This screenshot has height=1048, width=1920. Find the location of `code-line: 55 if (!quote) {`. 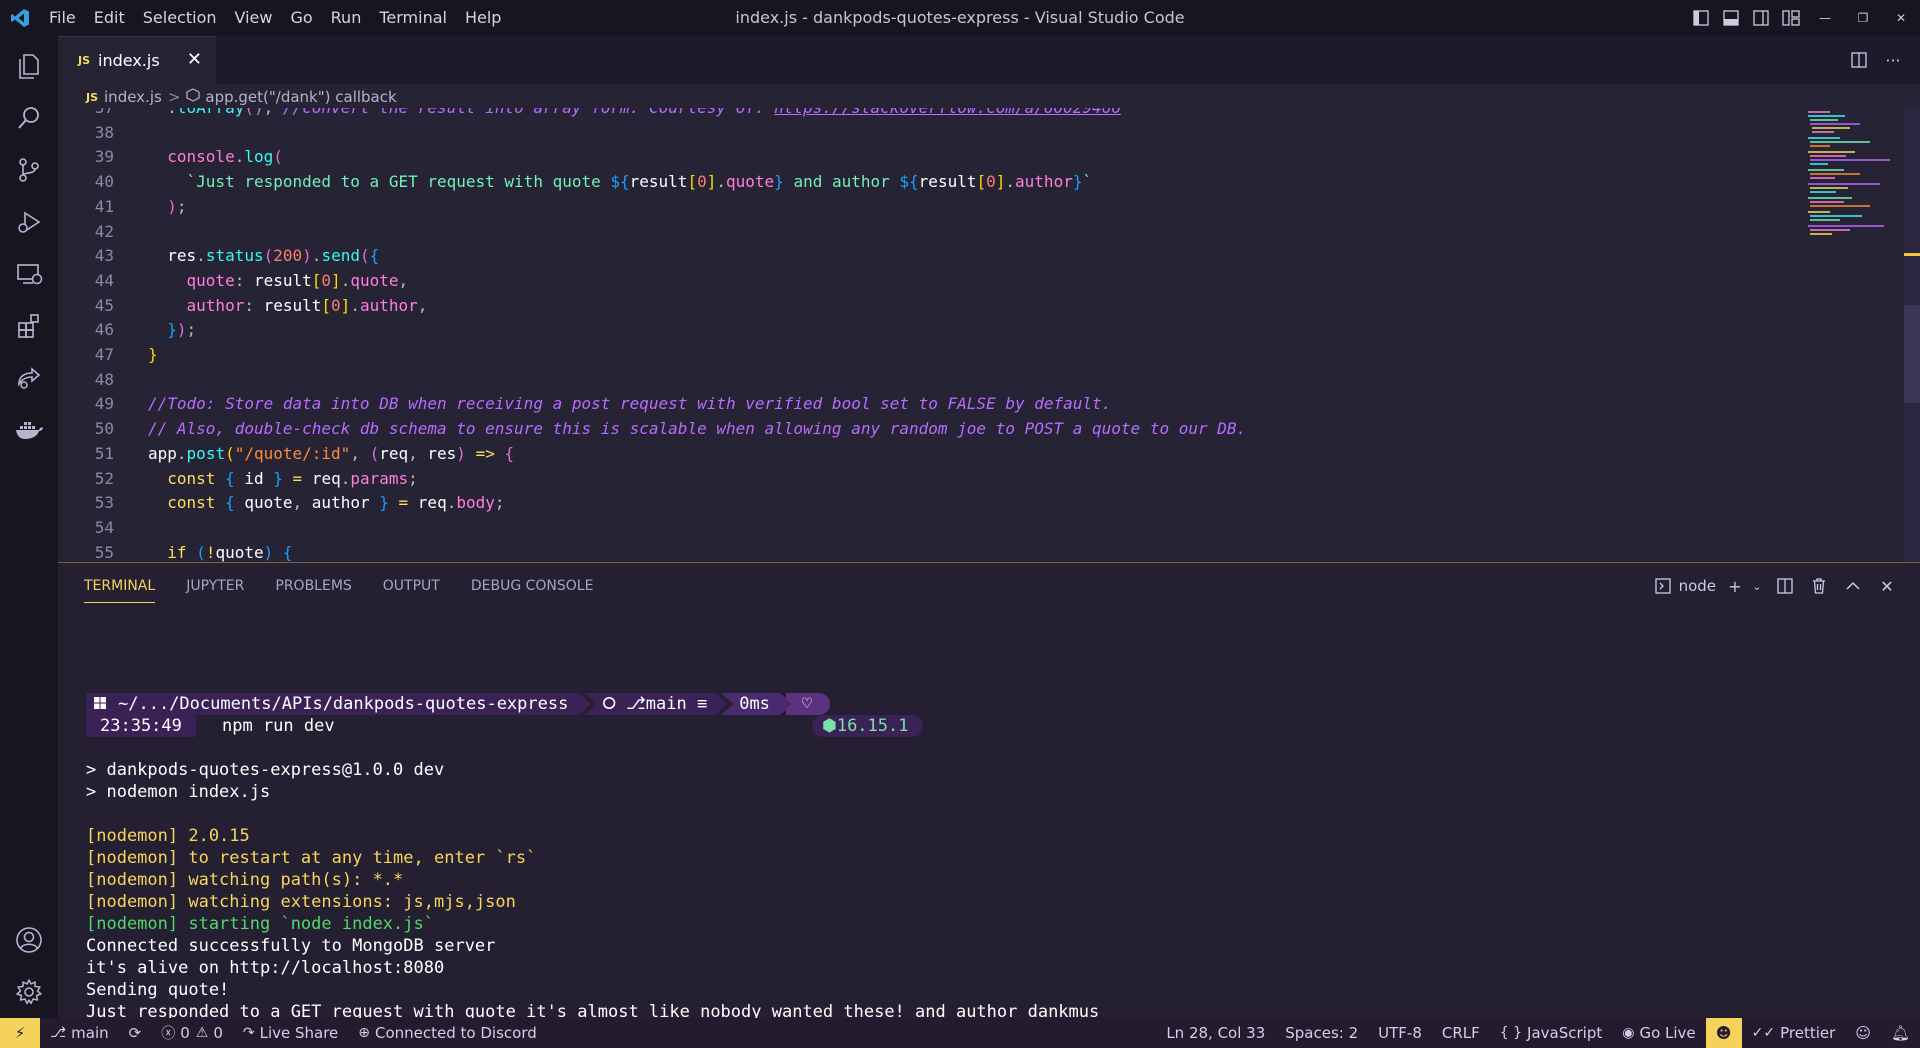

code-line: 55 if (!quote) { is located at coordinates (193, 552).